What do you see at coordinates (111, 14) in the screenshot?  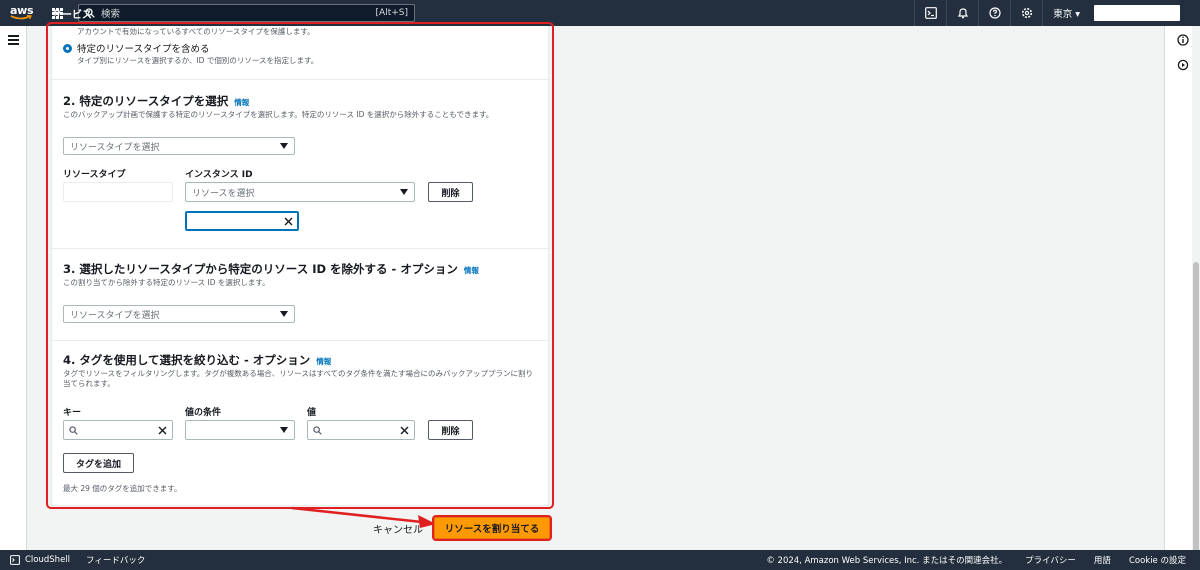 I see `search-placeholder: 検索` at bounding box center [111, 14].